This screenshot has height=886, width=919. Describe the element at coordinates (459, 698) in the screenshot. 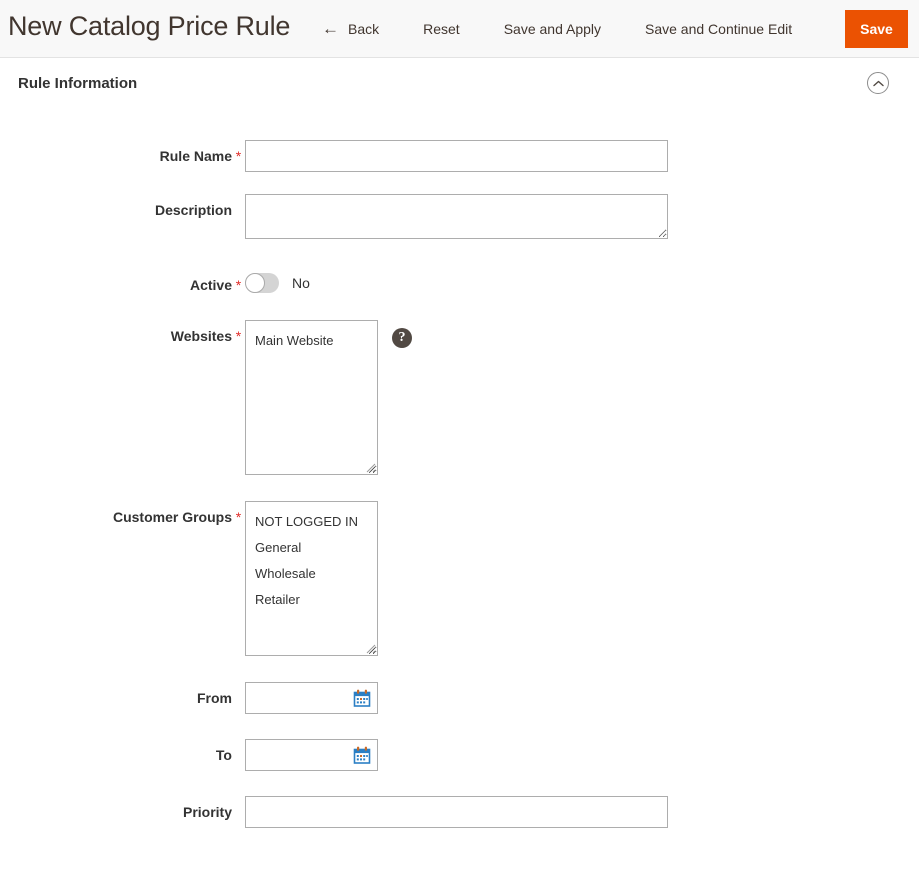

I see `field-row-from: From` at that location.